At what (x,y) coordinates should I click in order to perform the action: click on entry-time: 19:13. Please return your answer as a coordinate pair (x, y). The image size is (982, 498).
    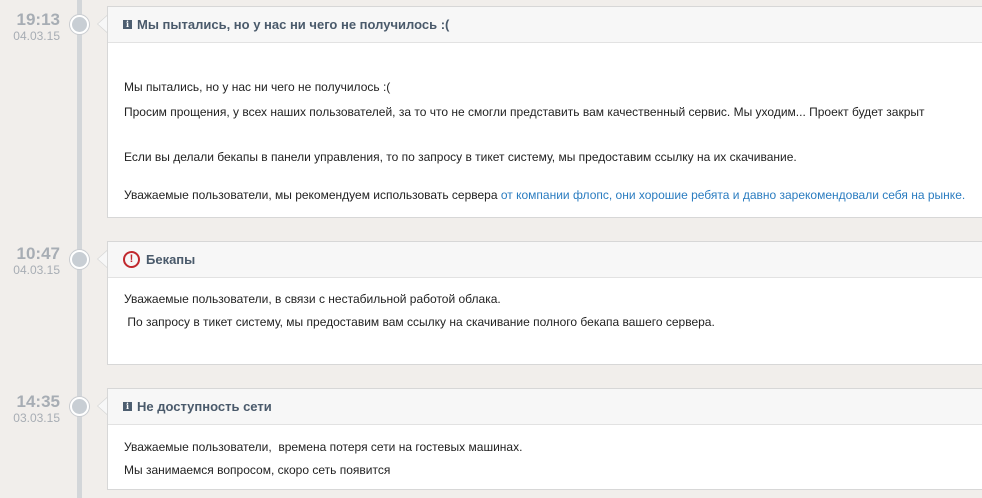
    Looking at the image, I should click on (38, 19).